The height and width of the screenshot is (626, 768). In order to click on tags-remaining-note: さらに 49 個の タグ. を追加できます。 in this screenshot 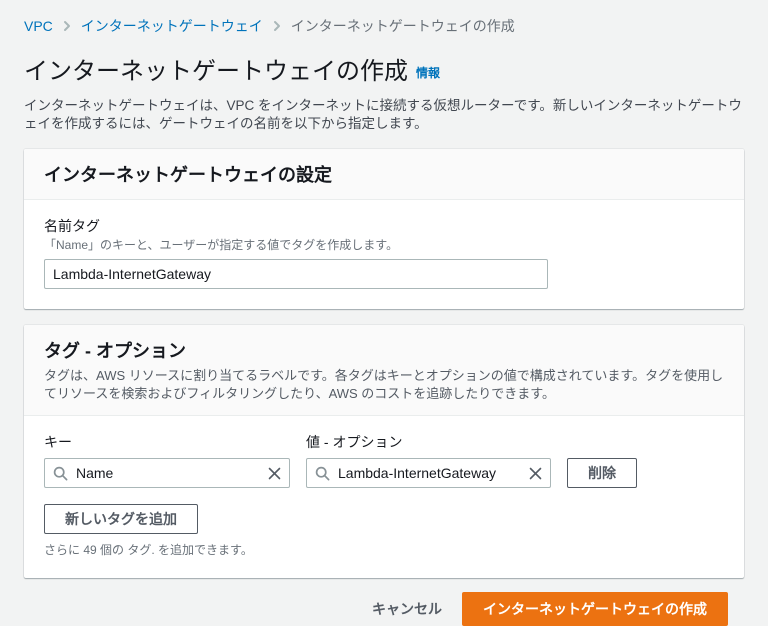, I will do `click(148, 550)`.